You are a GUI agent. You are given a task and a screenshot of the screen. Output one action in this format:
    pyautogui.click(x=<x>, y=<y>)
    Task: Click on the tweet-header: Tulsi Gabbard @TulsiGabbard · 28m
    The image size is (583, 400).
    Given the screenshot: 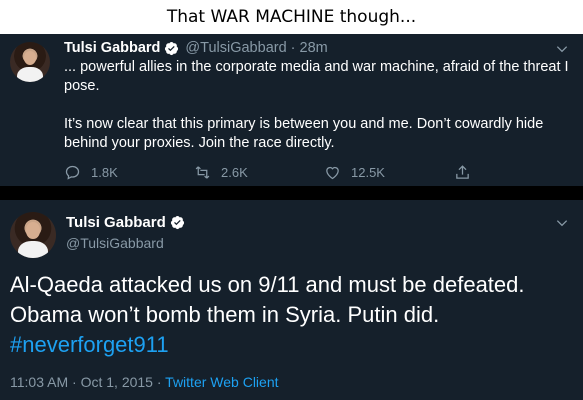 What is the action you would take?
    pyautogui.click(x=196, y=48)
    